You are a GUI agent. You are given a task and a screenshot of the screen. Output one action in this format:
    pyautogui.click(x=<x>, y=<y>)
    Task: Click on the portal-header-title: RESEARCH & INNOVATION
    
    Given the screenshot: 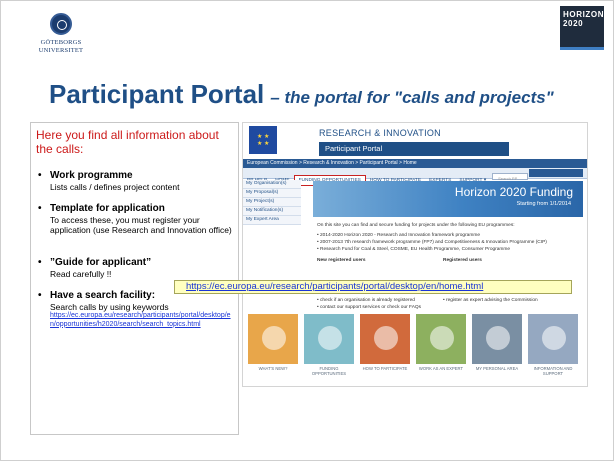 What is the action you would take?
    pyautogui.click(x=380, y=133)
    